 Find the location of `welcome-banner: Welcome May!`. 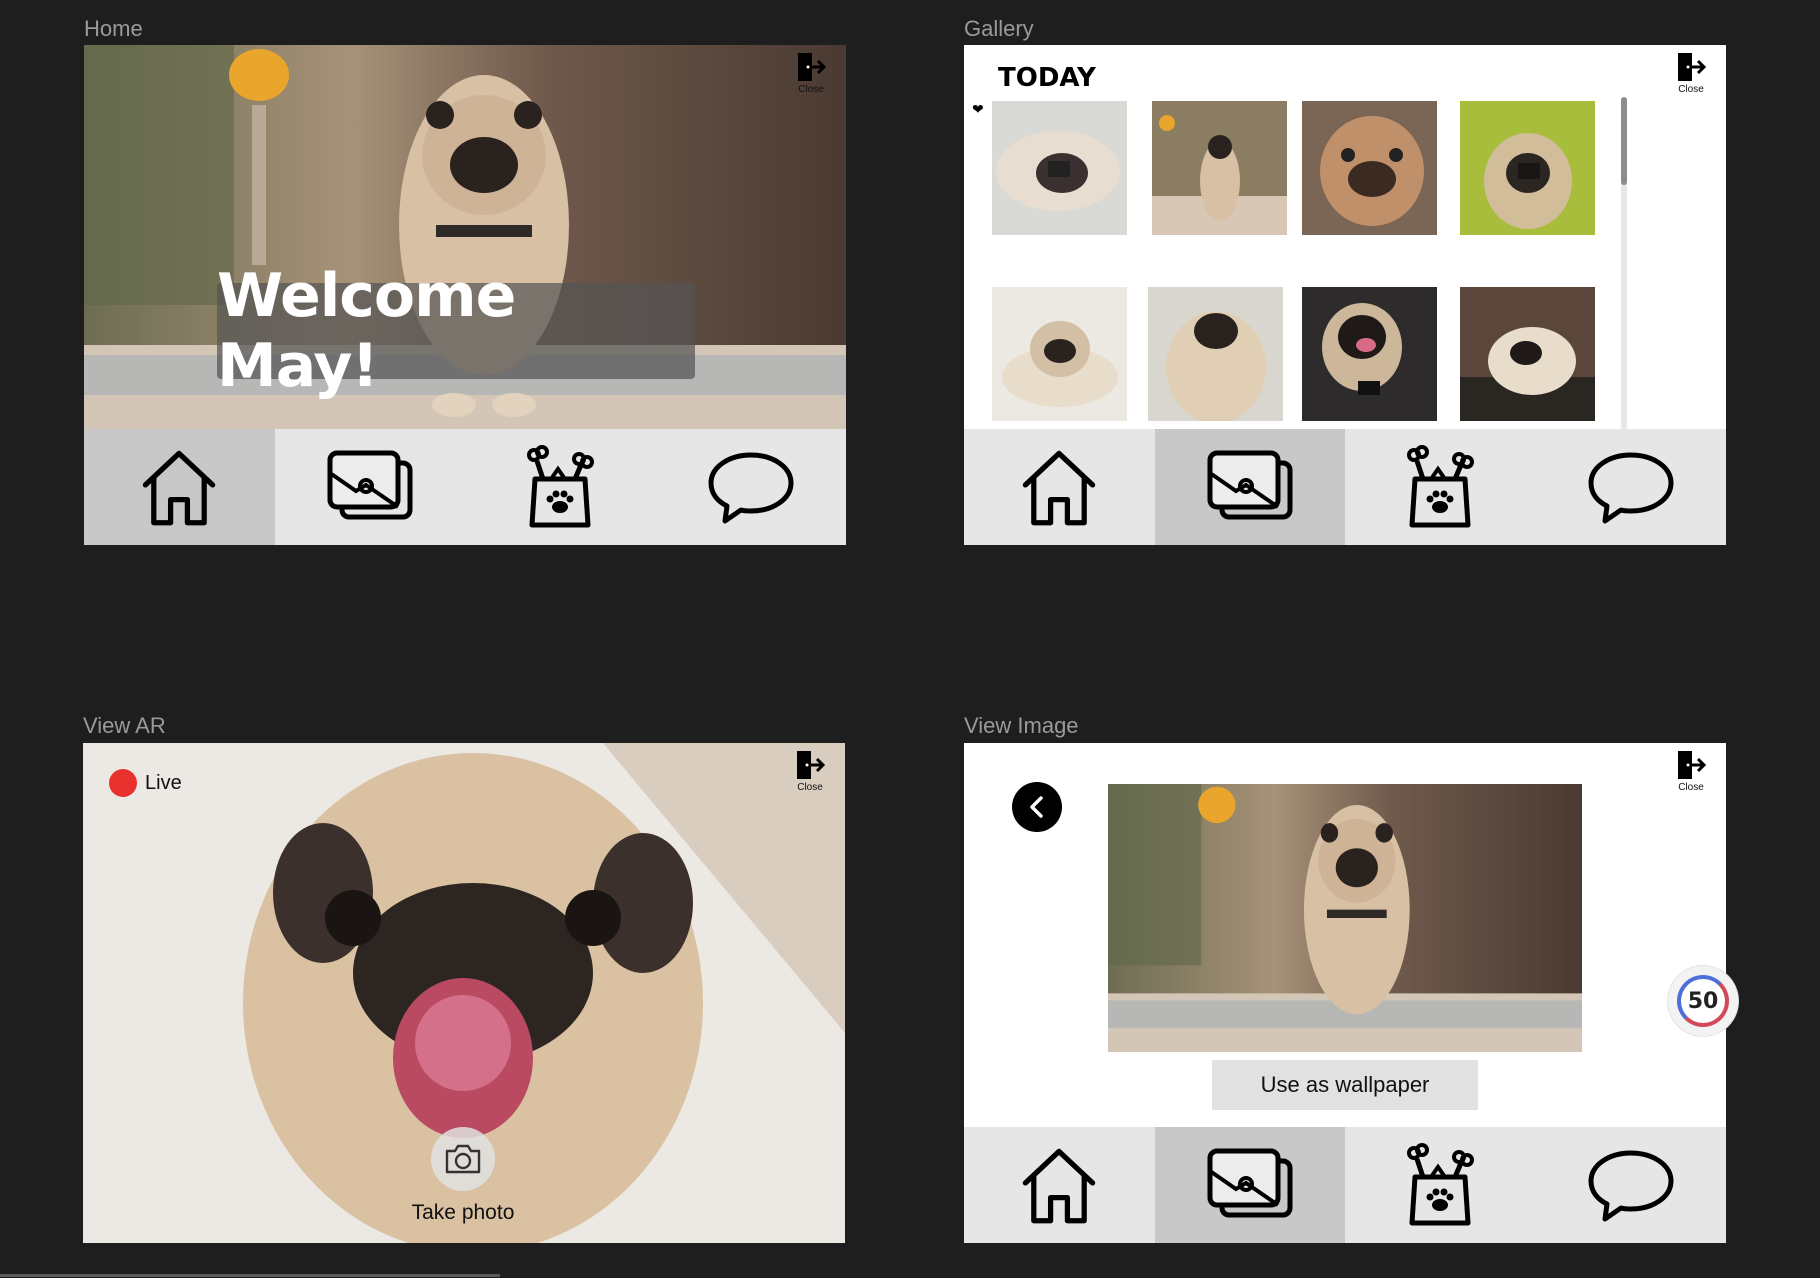

welcome-banner: Welcome May! is located at coordinates (456, 331).